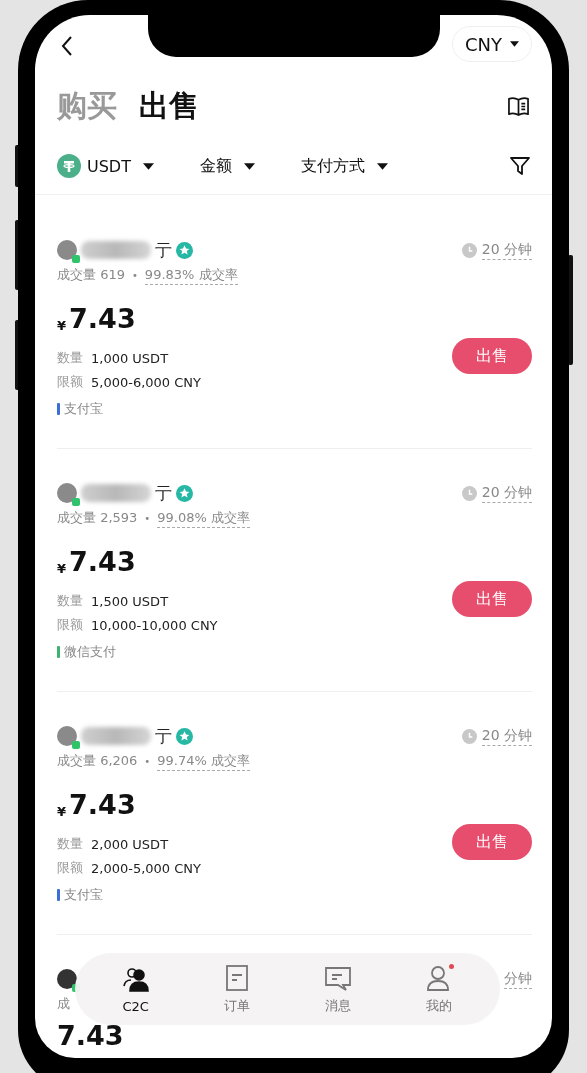  Describe the element at coordinates (520, 166) in the screenshot. I see `filter-icon` at that location.